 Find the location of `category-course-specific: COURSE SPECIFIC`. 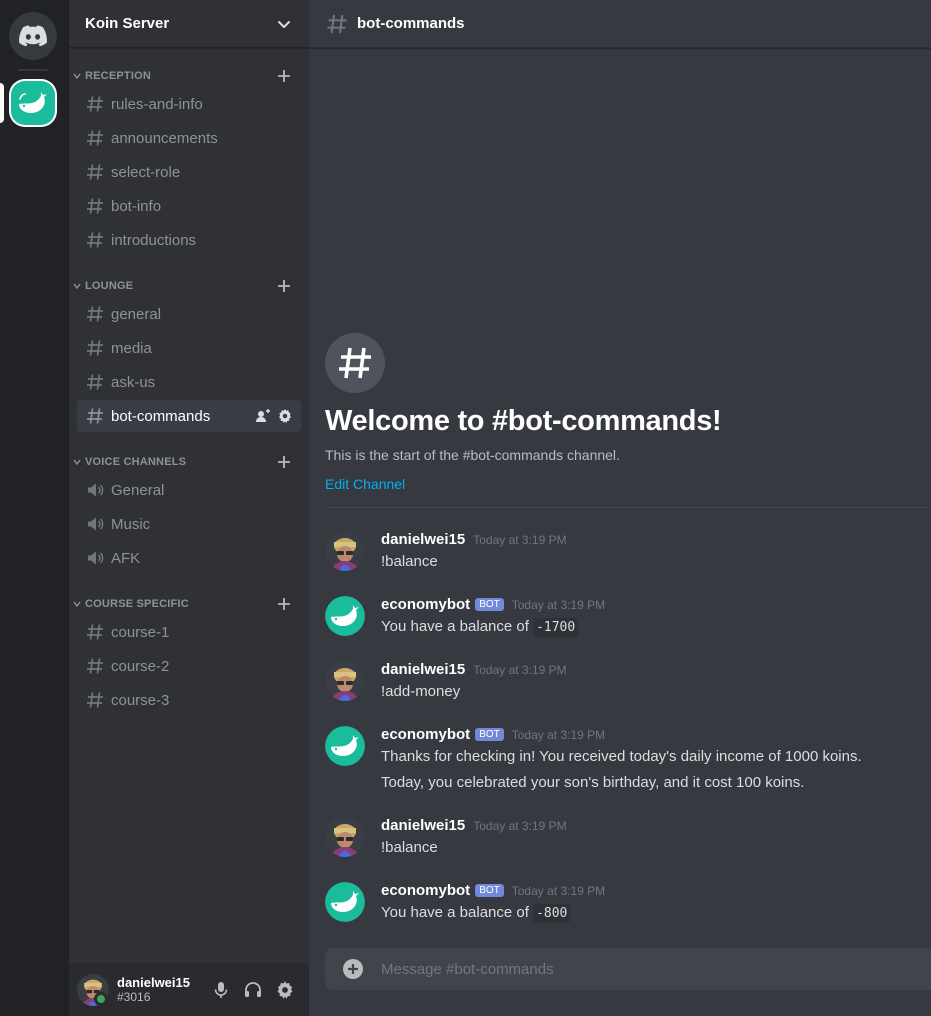

category-course-specific: COURSE SPECIFIC is located at coordinates (189, 604).